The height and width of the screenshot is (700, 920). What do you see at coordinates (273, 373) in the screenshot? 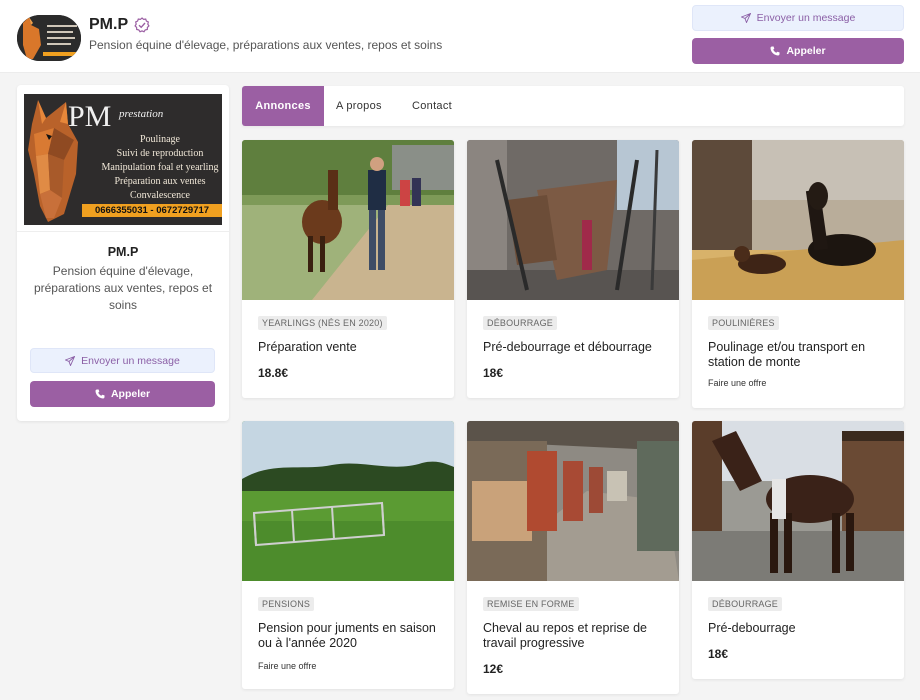
I see `listing-price: 18.8€` at bounding box center [273, 373].